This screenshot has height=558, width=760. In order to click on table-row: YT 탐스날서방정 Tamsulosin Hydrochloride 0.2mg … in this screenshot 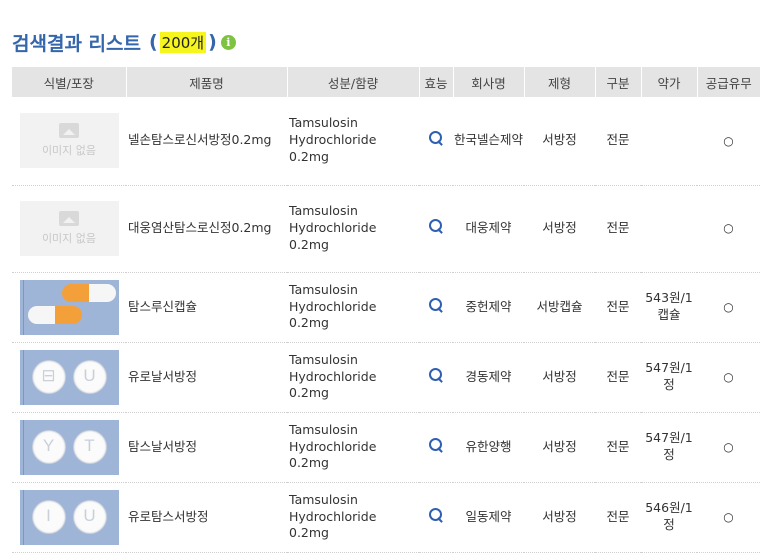, I will do `click(386, 447)`.